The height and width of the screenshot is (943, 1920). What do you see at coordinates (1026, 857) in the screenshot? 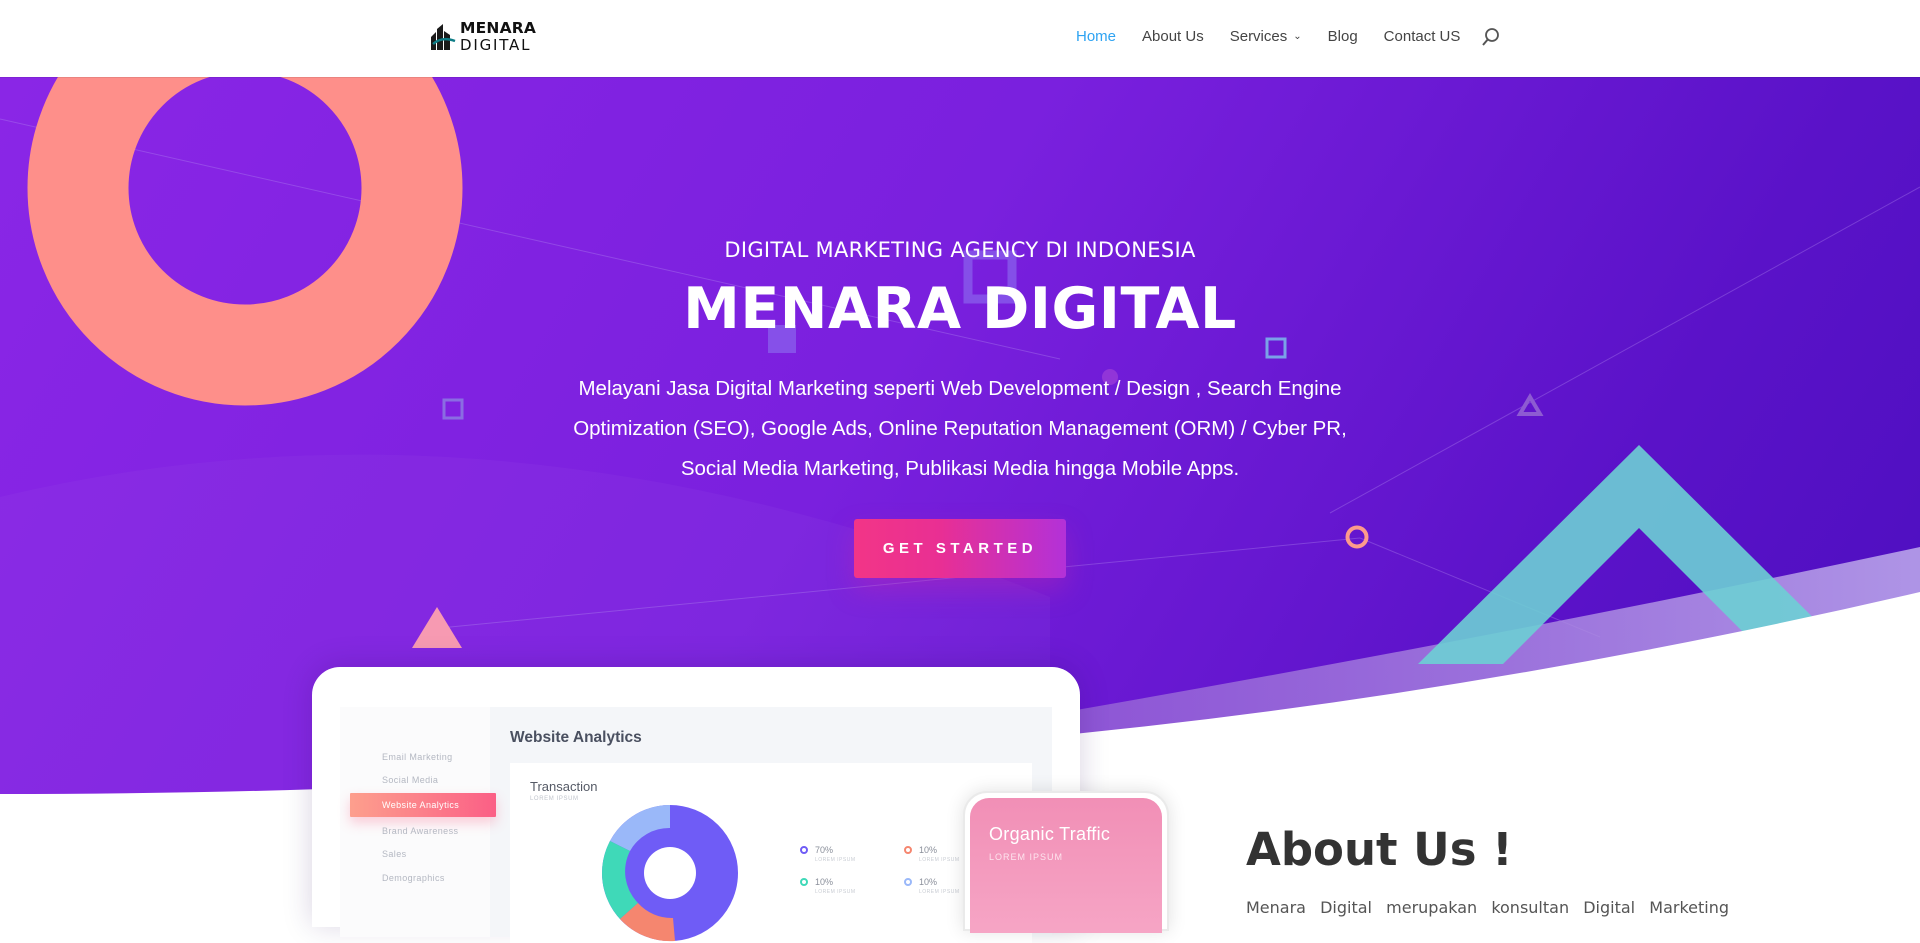
I see `phone-subtitle: LOREM IPSUM` at bounding box center [1026, 857].